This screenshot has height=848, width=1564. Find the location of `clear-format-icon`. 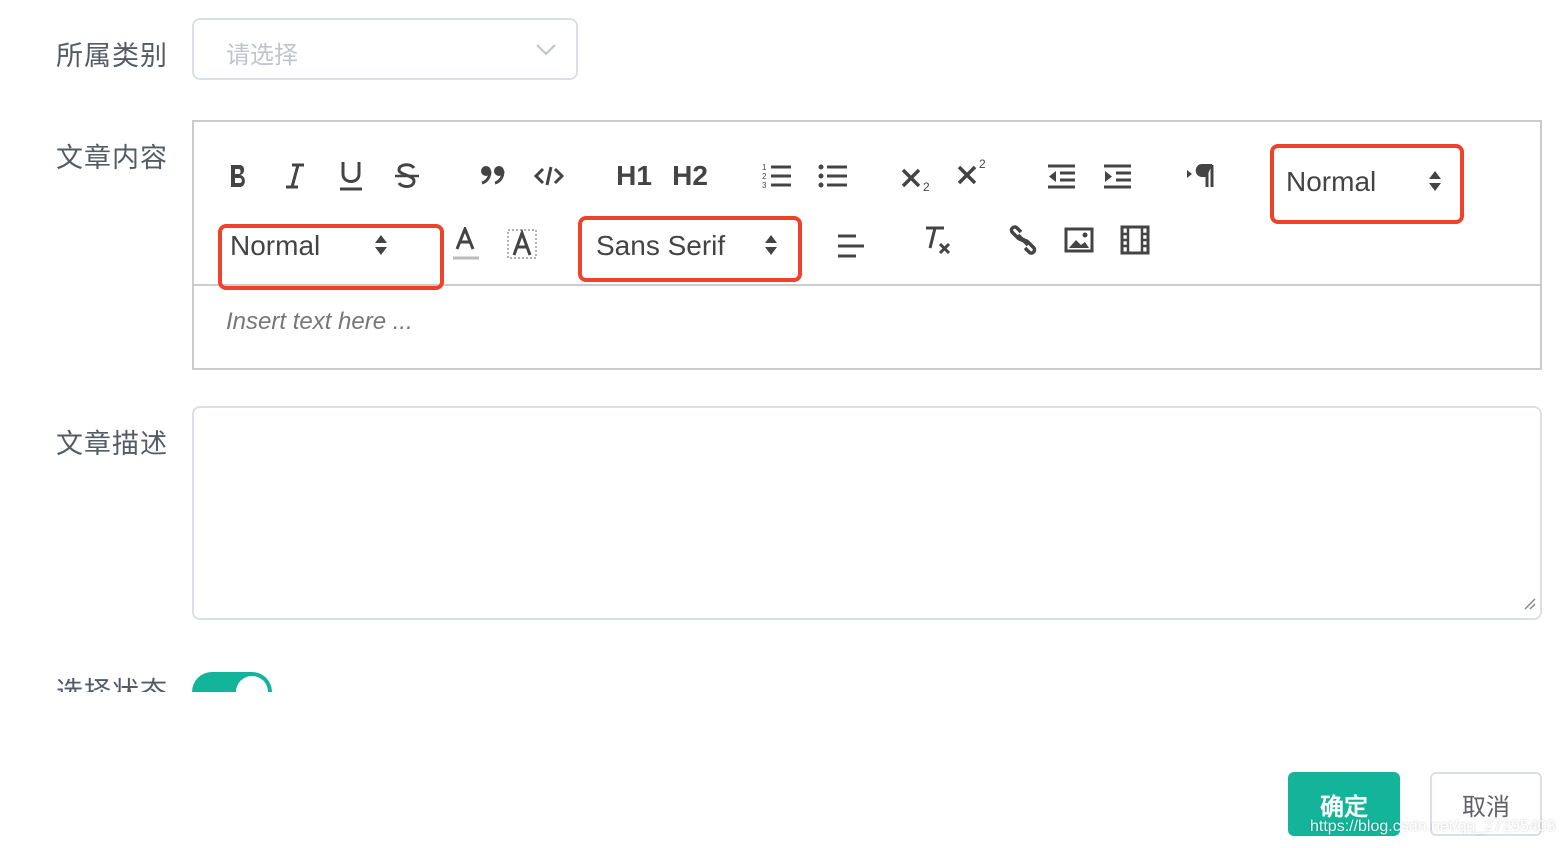

clear-format-icon is located at coordinates (937, 240).